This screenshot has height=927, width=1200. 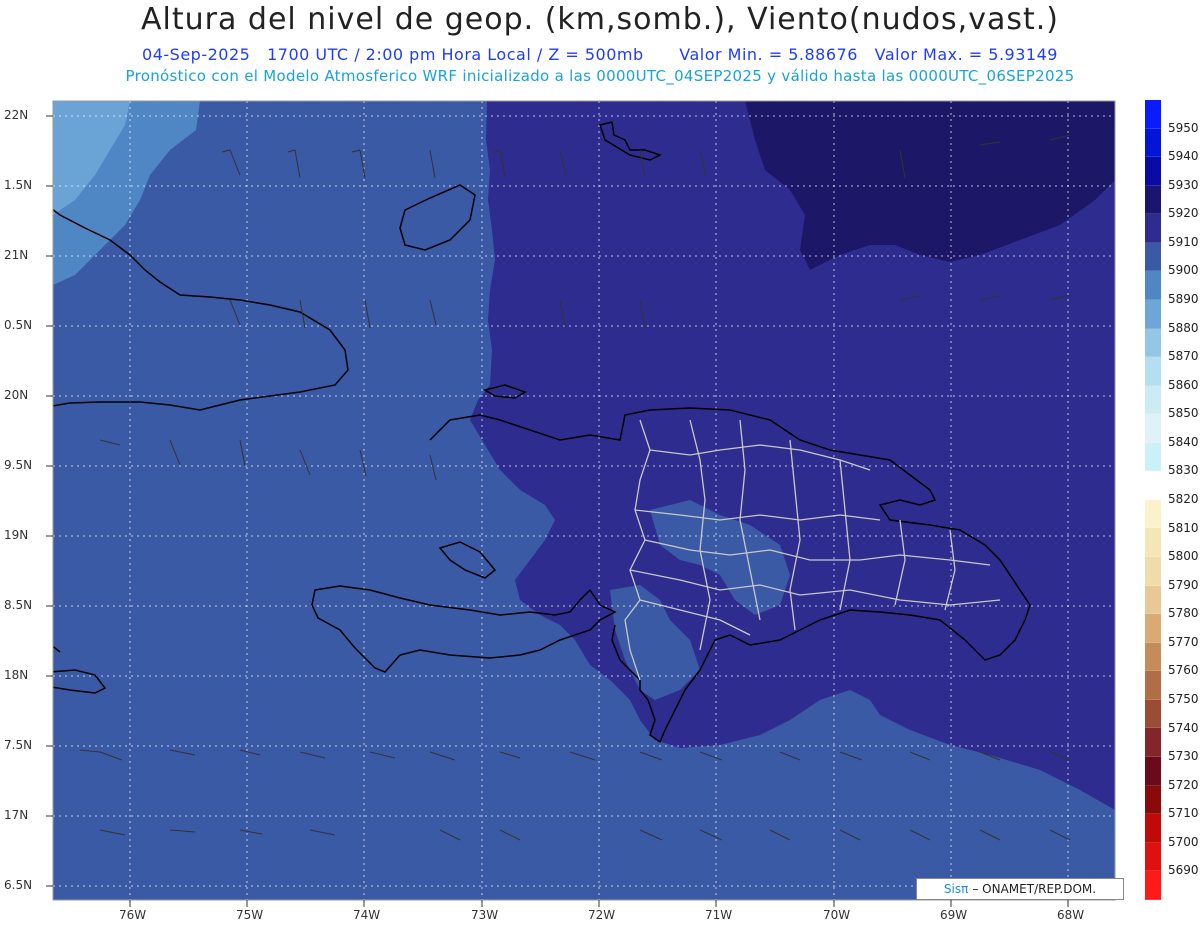 I want to click on colorbar-label: 5730, so click(x=1183, y=756).